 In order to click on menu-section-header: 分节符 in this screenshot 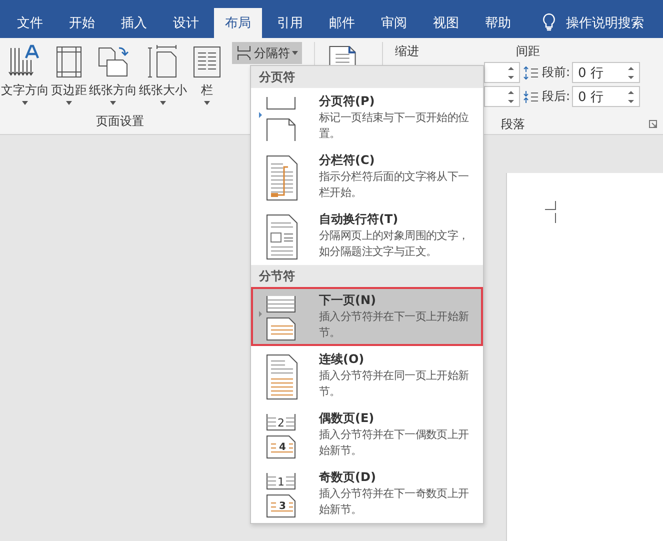, I will do `click(367, 276)`.